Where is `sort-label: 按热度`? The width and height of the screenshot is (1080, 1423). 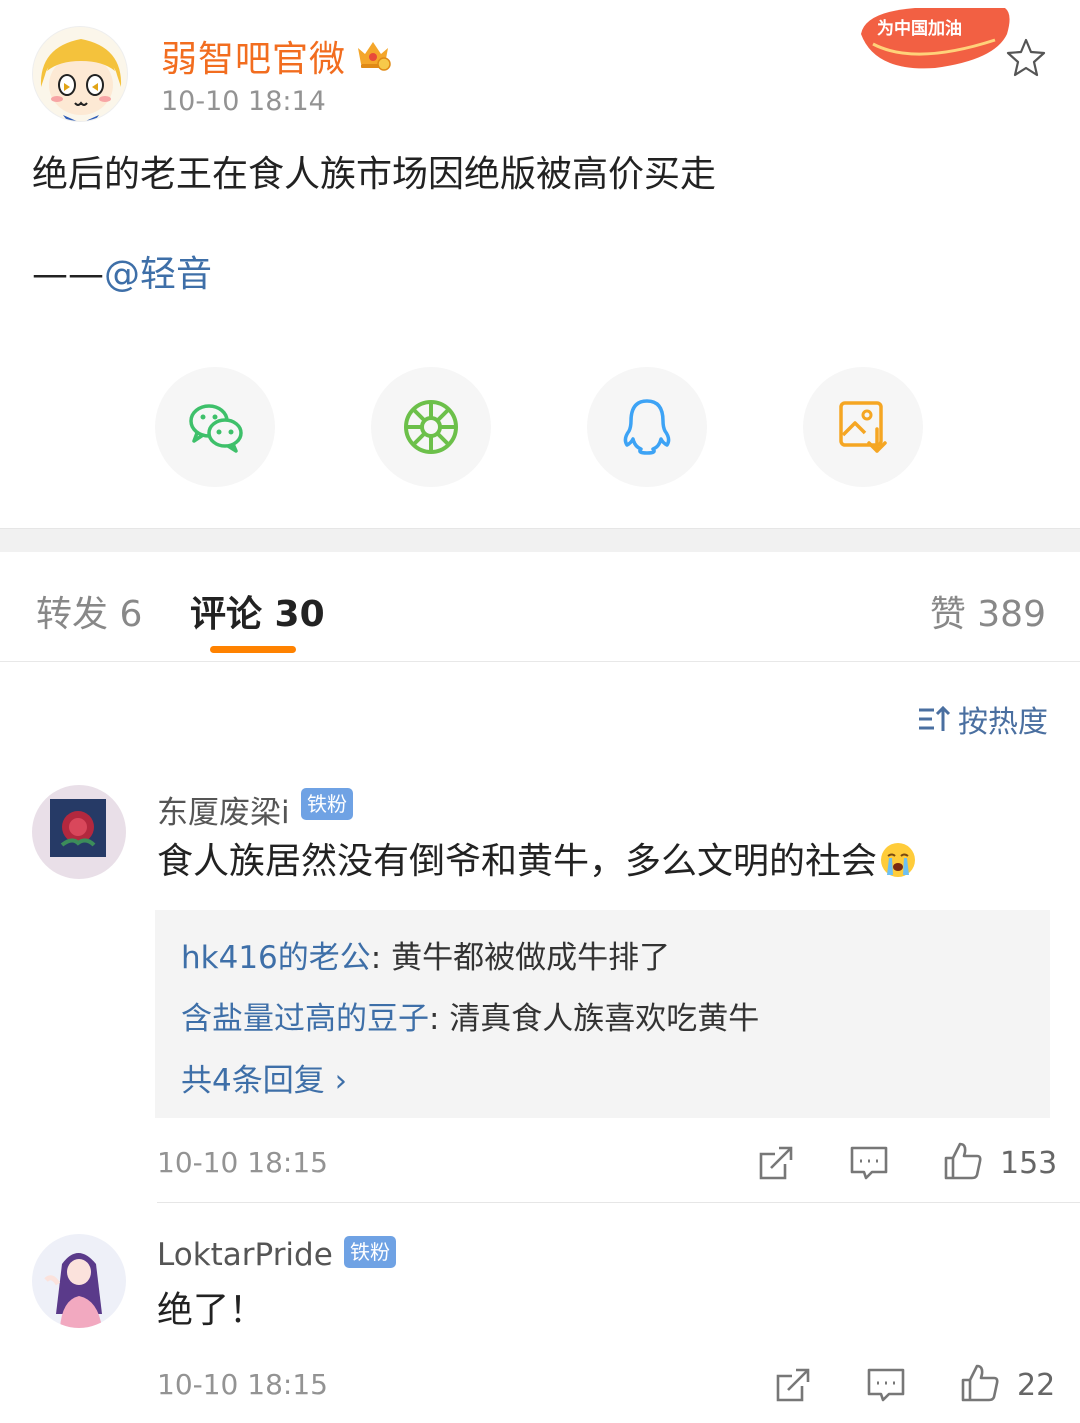 sort-label: 按热度 is located at coordinates (1003, 722).